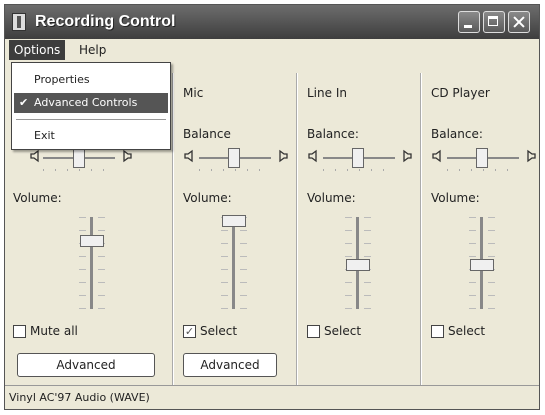 This screenshot has height=415, width=545. Describe the element at coordinates (37, 50) in the screenshot. I see `menu-options: Options` at that location.